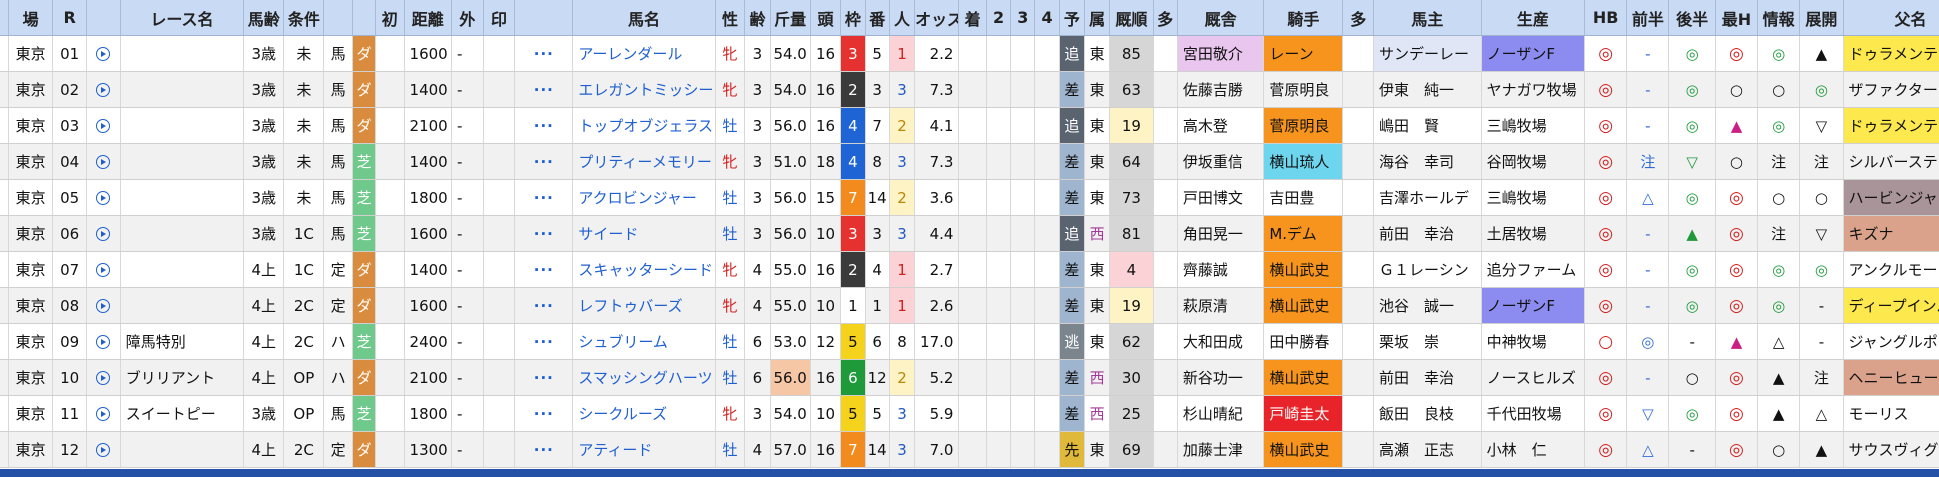  I want to click on cell-owner: 嶋田 賢, so click(1427, 125).